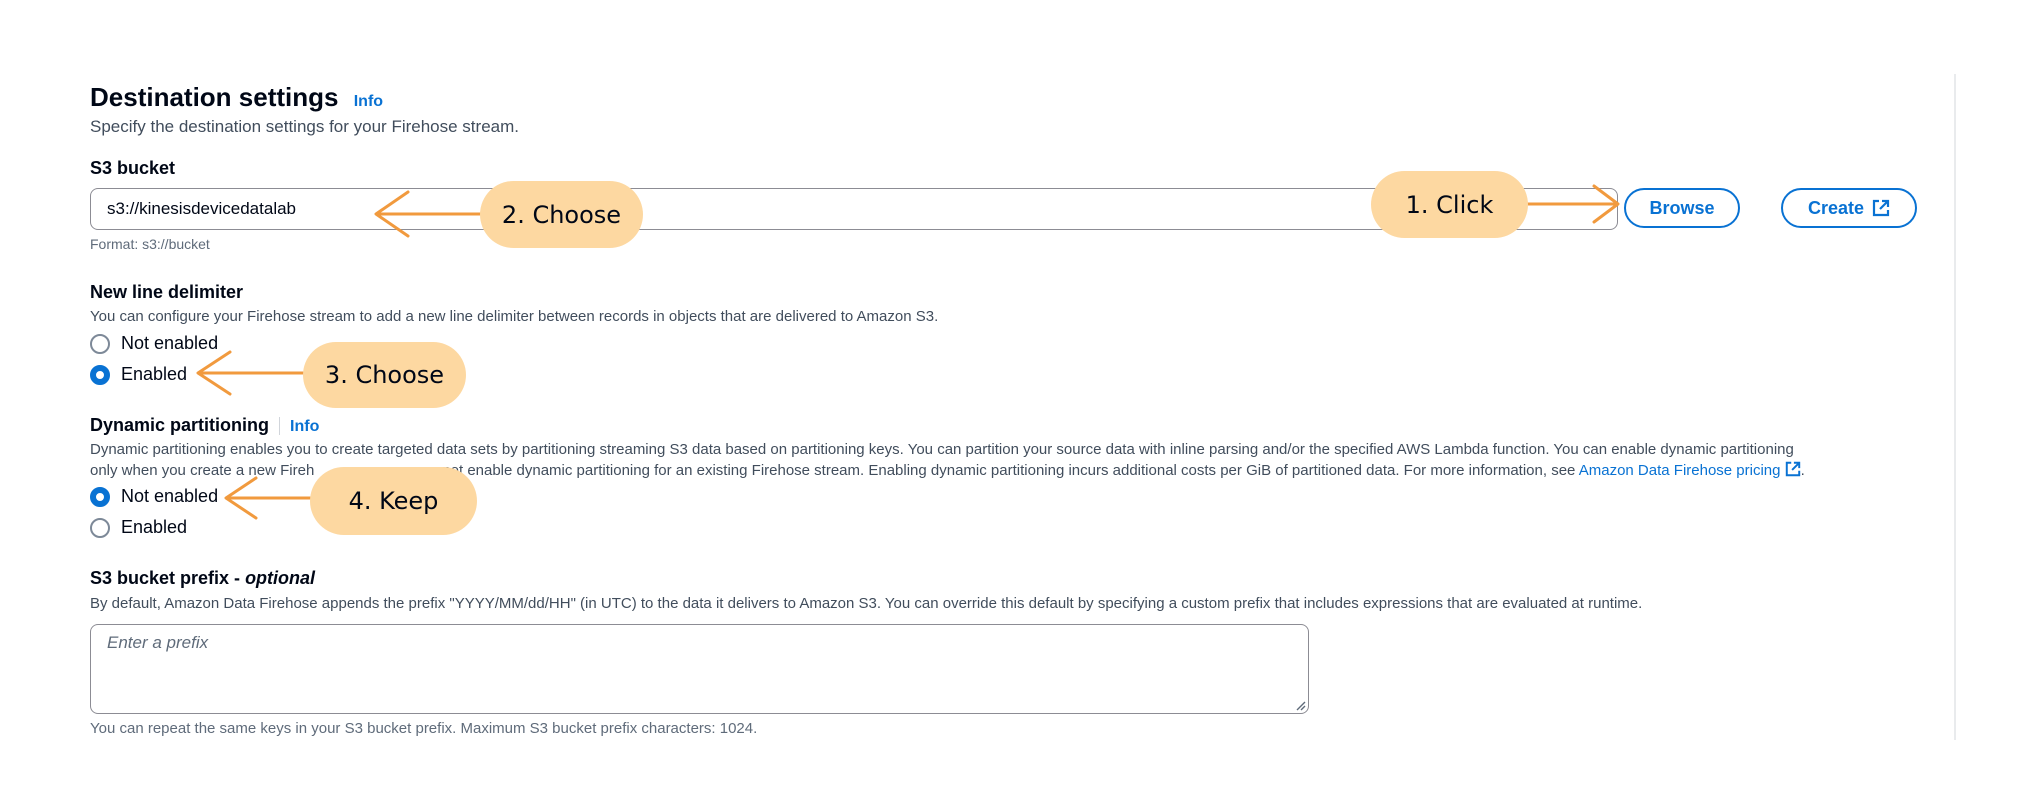 This screenshot has width=2025, height=810. Describe the element at coordinates (304, 426) in the screenshot. I see `dynamic-partitioning-info-link: Info` at that location.